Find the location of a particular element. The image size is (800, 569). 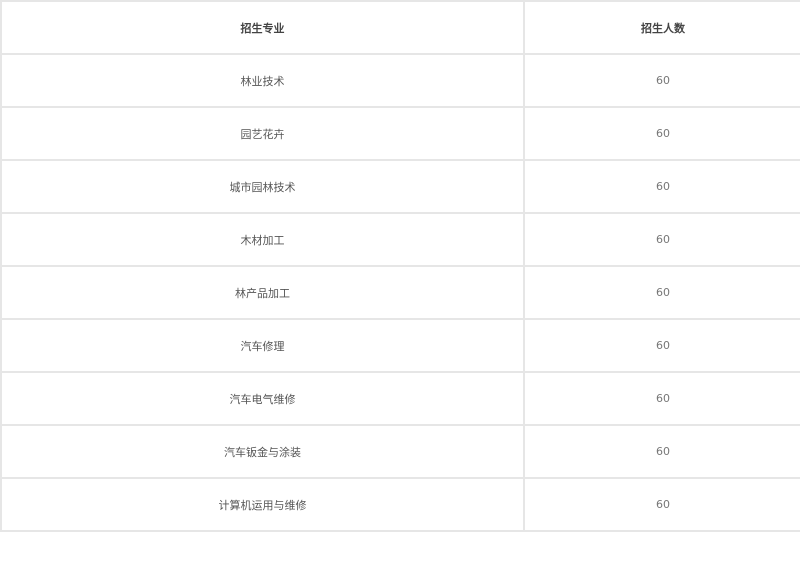

header-count: 招生人数 is located at coordinates (661, 27).